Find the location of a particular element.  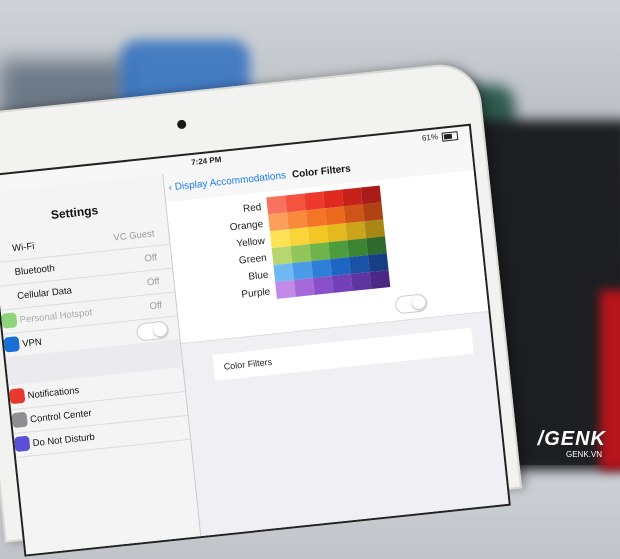

color-label: Yellow is located at coordinates (250, 242).